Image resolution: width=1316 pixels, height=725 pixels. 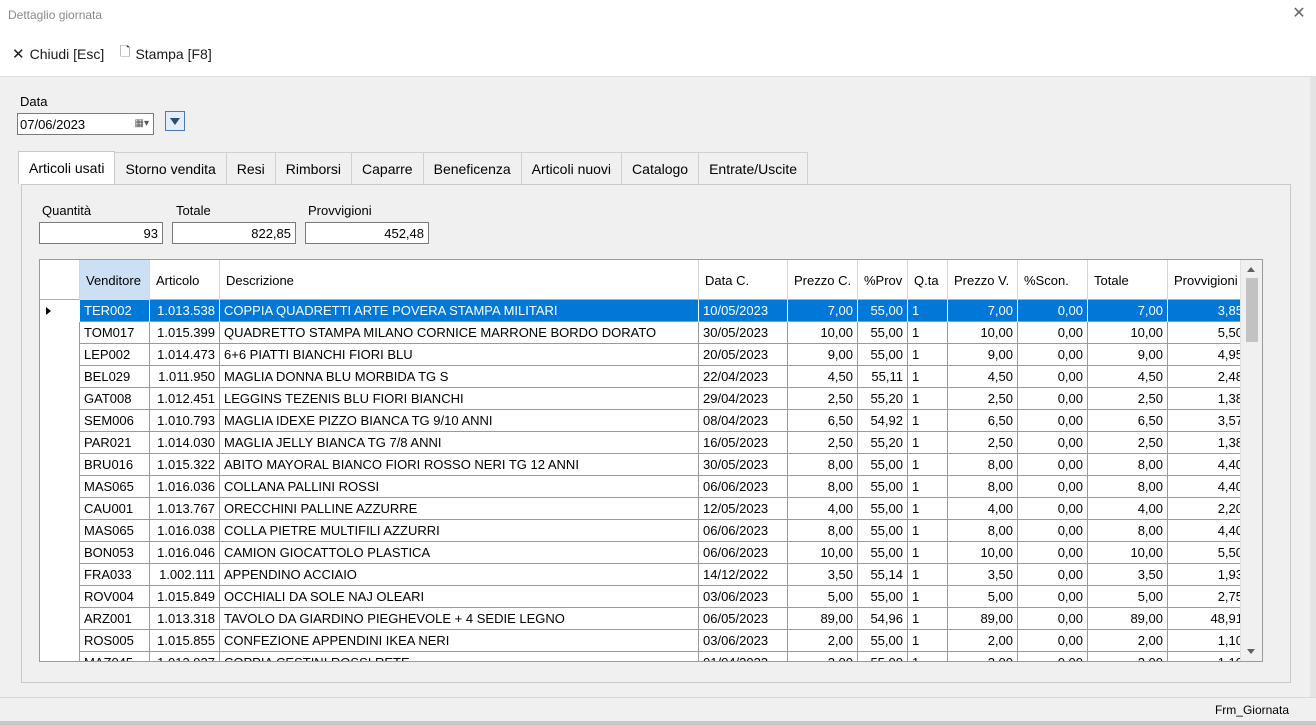 What do you see at coordinates (185, 531) in the screenshot?
I see `cell: 1.016.038` at bounding box center [185, 531].